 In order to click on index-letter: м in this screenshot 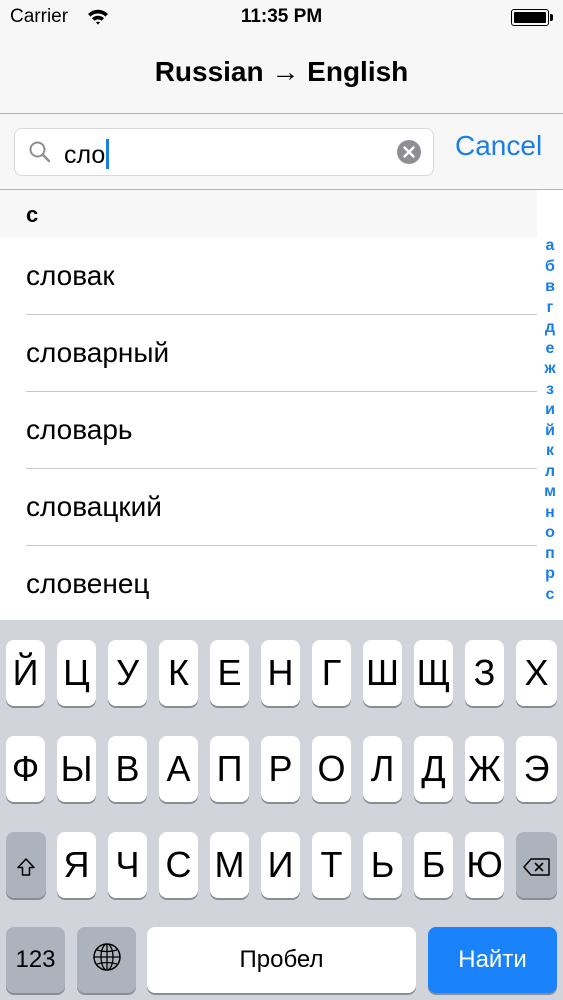, I will do `click(550, 492)`.